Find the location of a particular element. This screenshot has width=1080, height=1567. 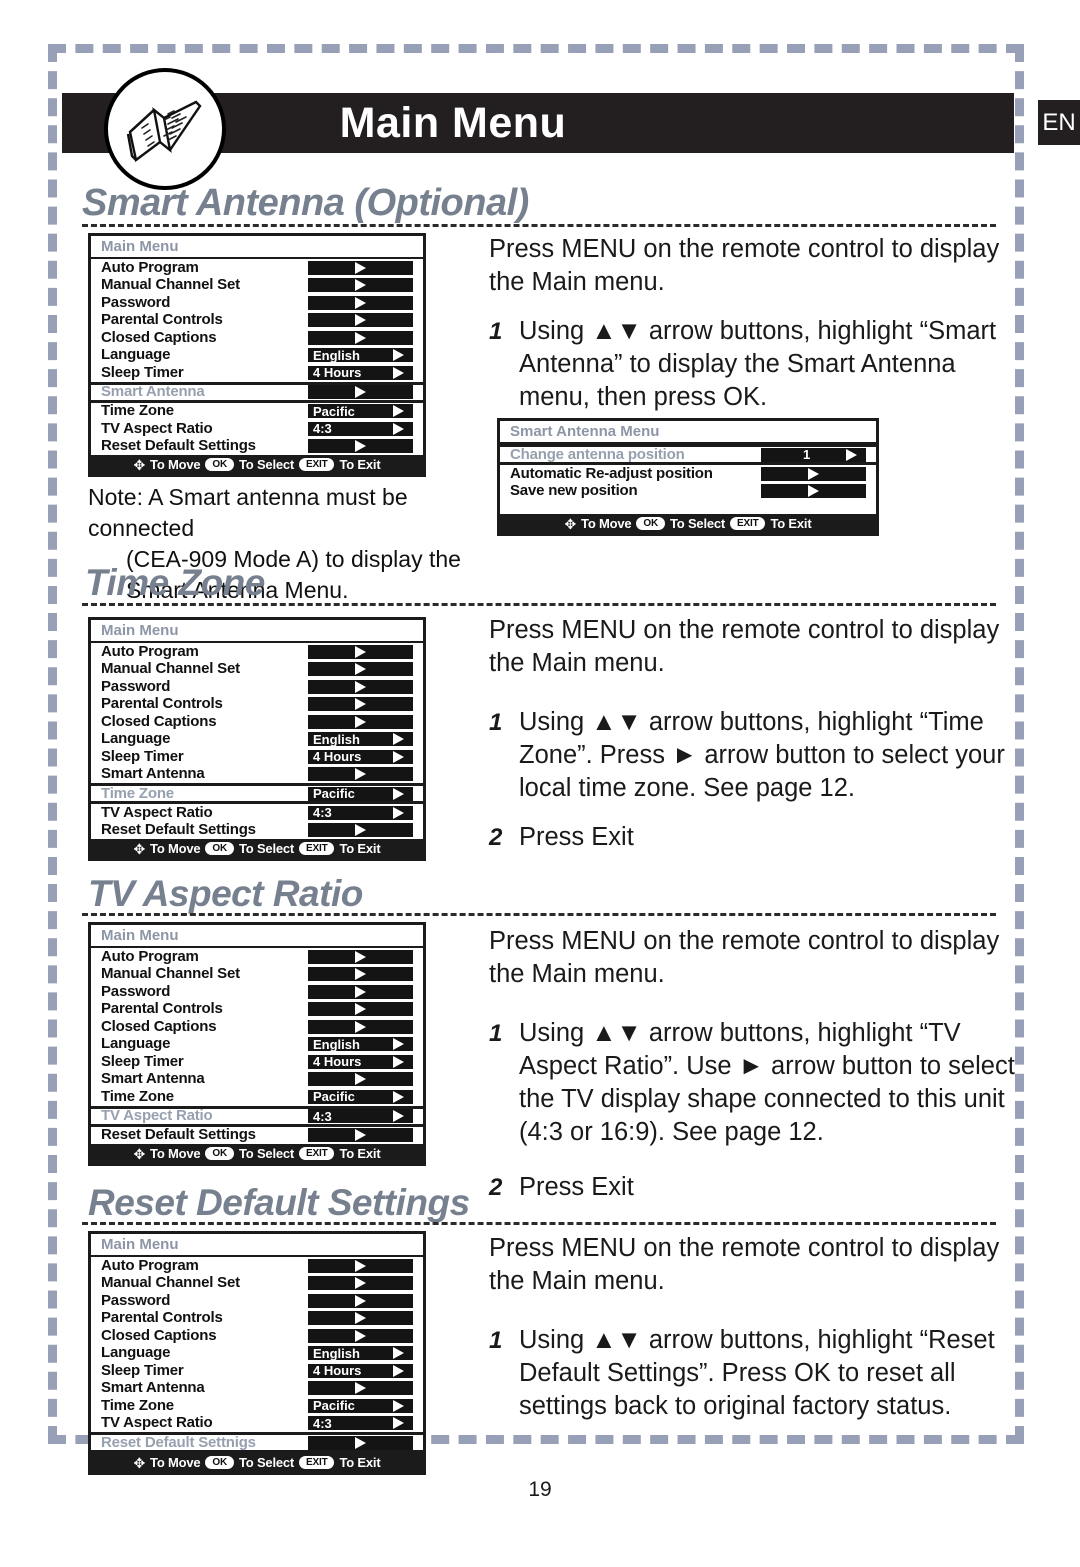

osd-row-automatic-readjust-position: Automatic Re-adjust position is located at coordinates (688, 474).